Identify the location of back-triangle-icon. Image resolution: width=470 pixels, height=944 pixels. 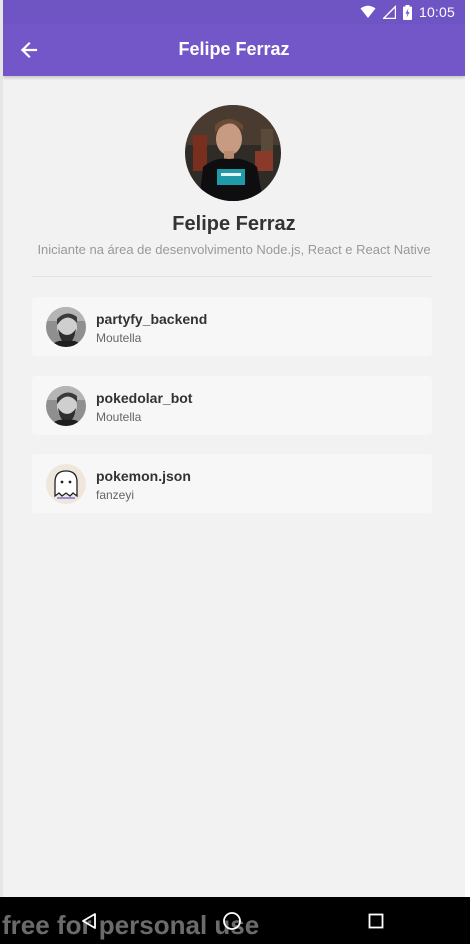
(89, 921).